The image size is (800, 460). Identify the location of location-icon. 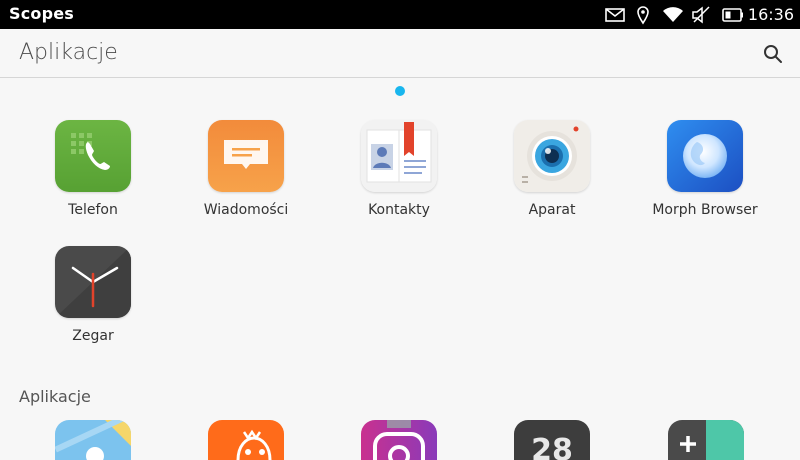
(643, 14).